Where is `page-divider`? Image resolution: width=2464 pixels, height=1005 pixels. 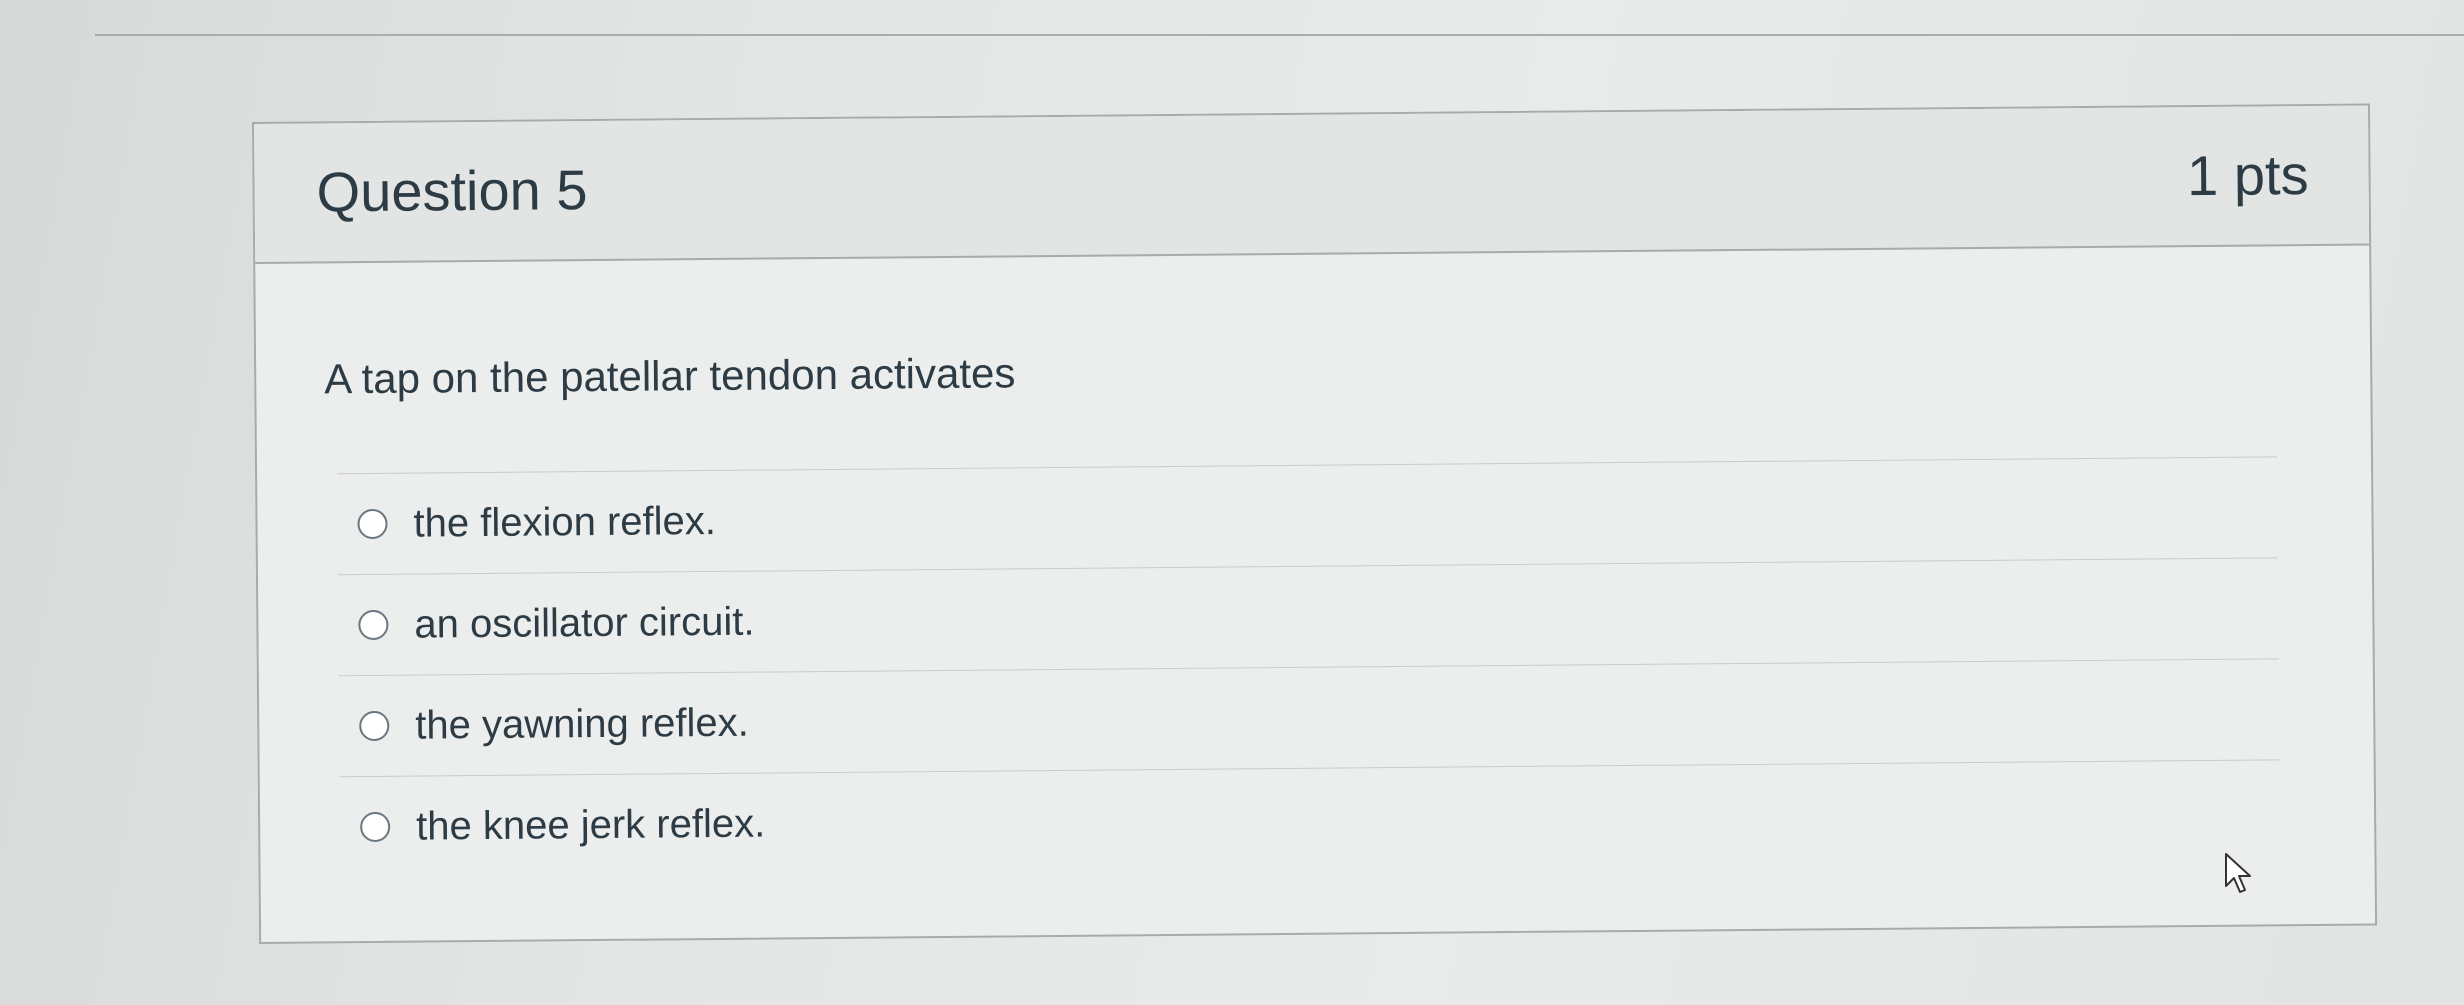
page-divider is located at coordinates (1279, 35).